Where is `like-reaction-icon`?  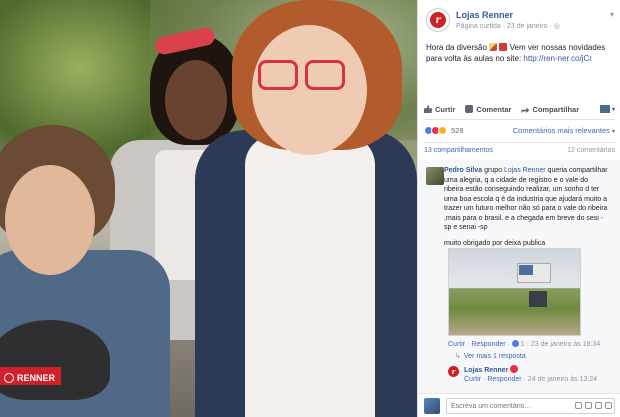
like-reaction-icon is located at coordinates (515, 343).